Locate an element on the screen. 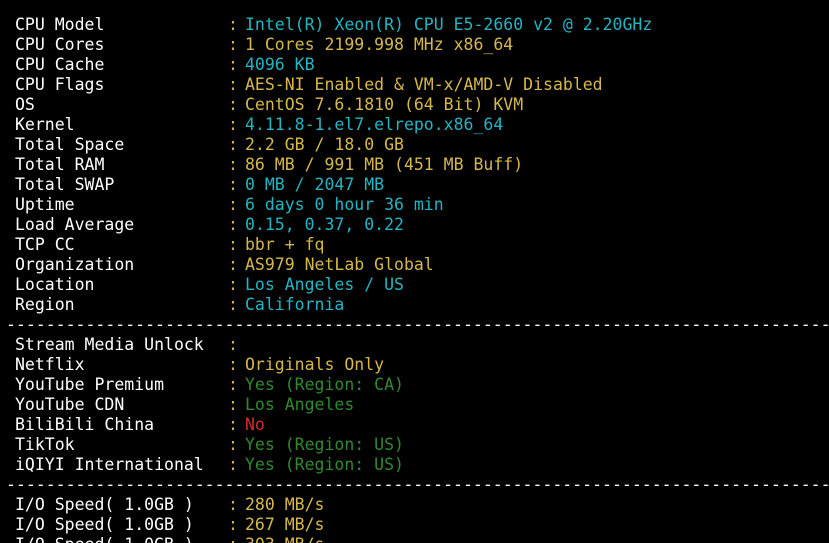 The image size is (829, 543). system-info-row: CPU Cores:1 Cores 2199.998 MHz x86_64 is located at coordinates (414, 45).